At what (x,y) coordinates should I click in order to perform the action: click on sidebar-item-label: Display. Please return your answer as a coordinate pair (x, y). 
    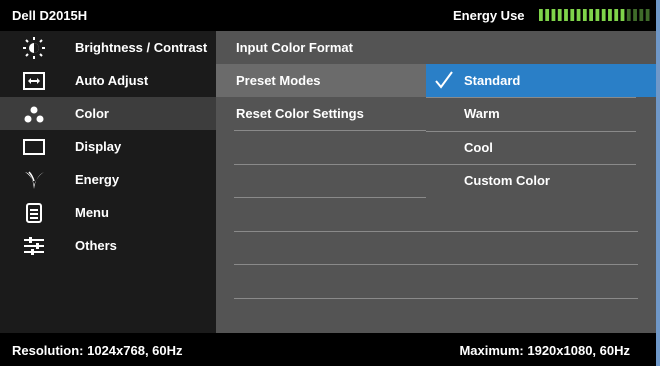
    Looking at the image, I should click on (98, 146).